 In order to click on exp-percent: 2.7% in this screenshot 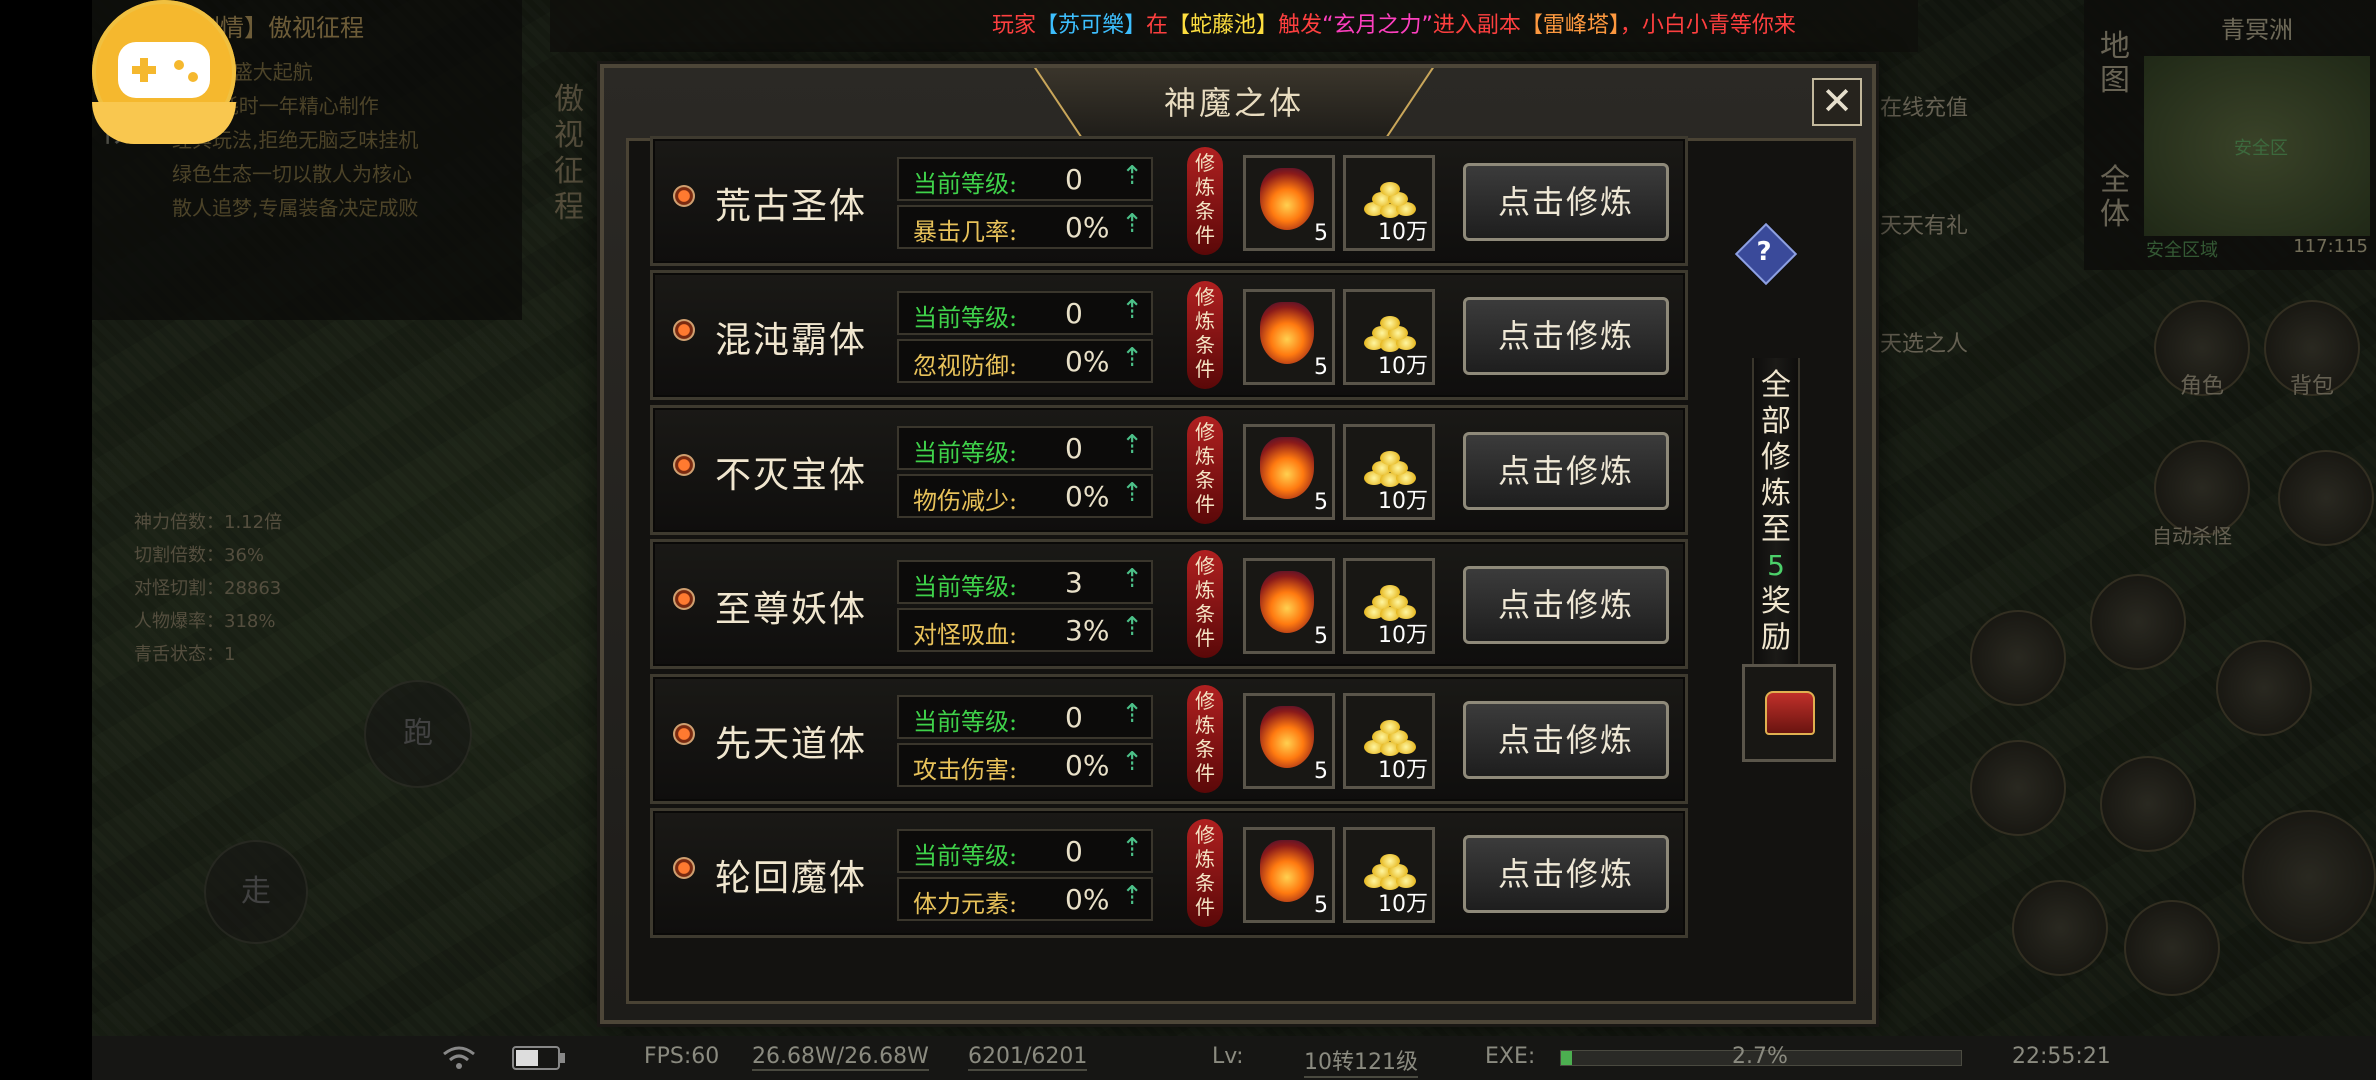, I will do `click(1760, 1056)`.